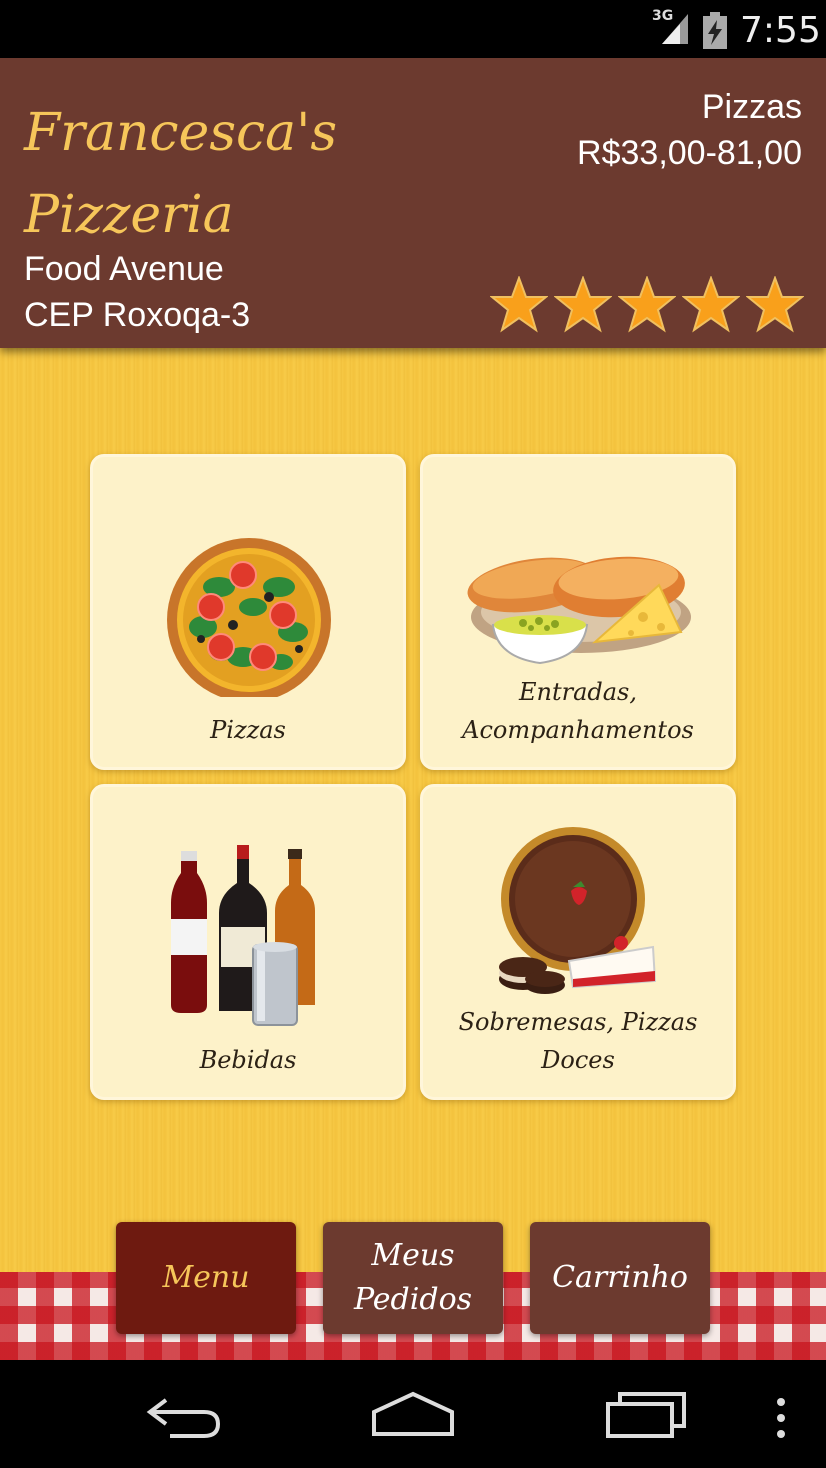  I want to click on category-label: Bebidas, so click(248, 1060).